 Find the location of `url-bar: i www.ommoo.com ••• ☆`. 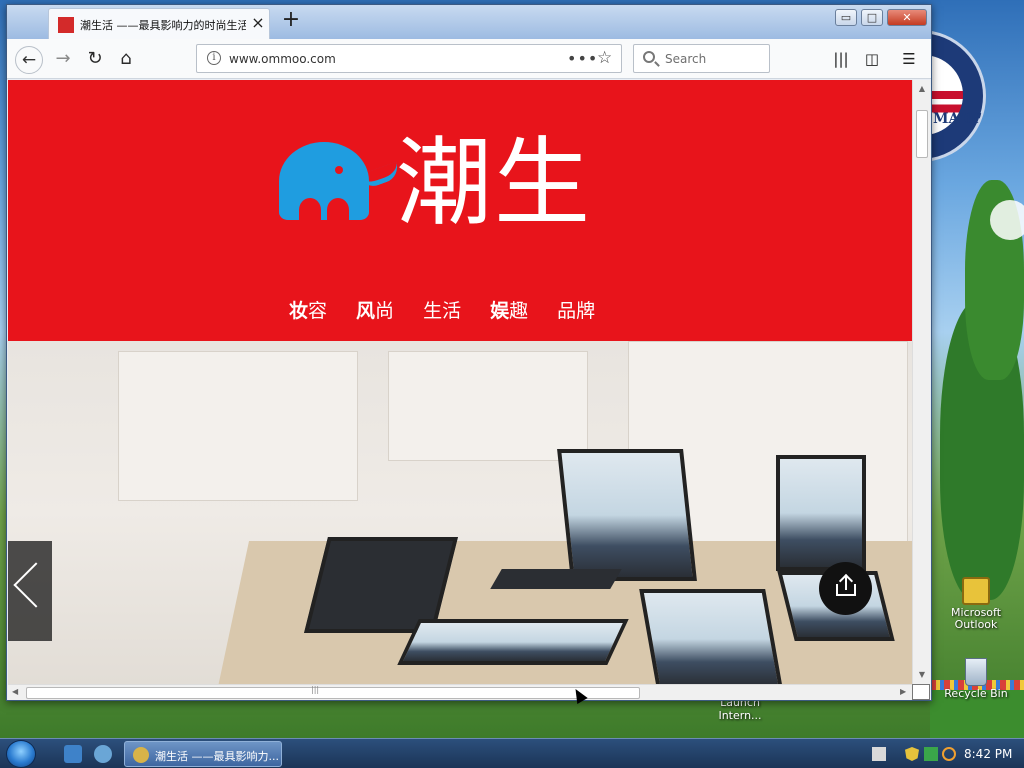

url-bar: i www.ommoo.com ••• ☆ is located at coordinates (409, 58).